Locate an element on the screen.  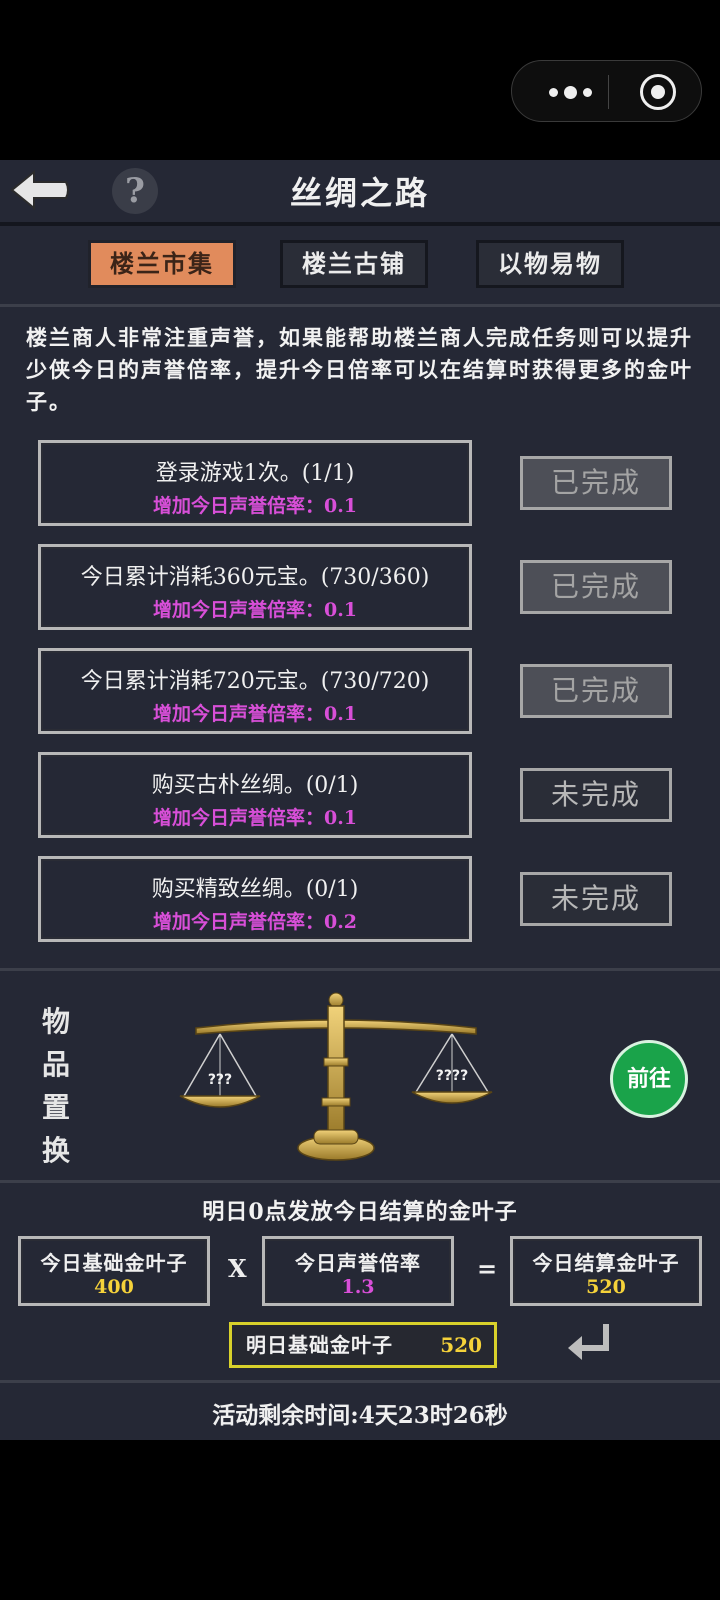
base-gold-box: 今日基础金叶子 400 is located at coordinates (114, 1271).